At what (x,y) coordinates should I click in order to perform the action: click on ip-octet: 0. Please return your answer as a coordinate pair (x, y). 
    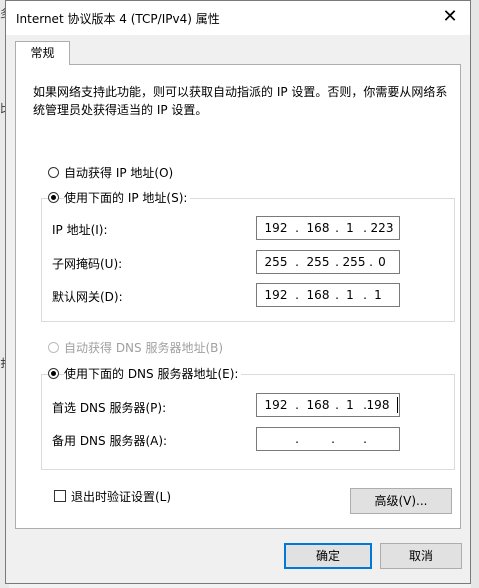
    Looking at the image, I should click on (382, 262).